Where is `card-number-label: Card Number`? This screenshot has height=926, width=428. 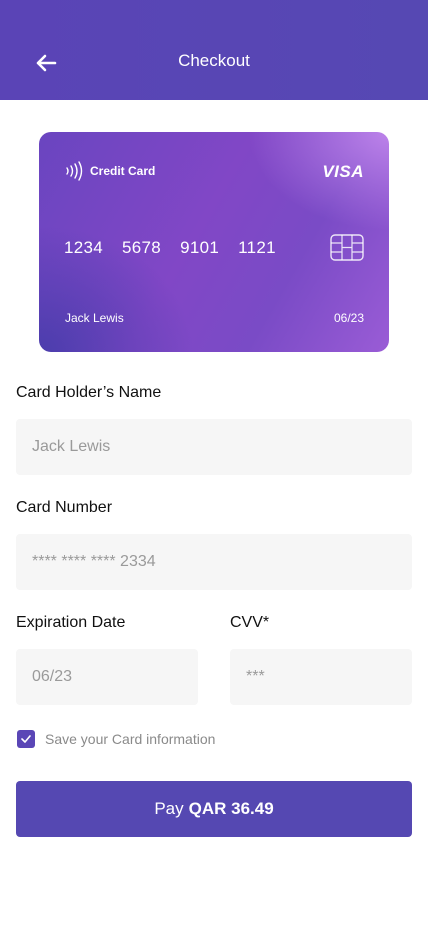
card-number-label: Card Number is located at coordinates (64, 507).